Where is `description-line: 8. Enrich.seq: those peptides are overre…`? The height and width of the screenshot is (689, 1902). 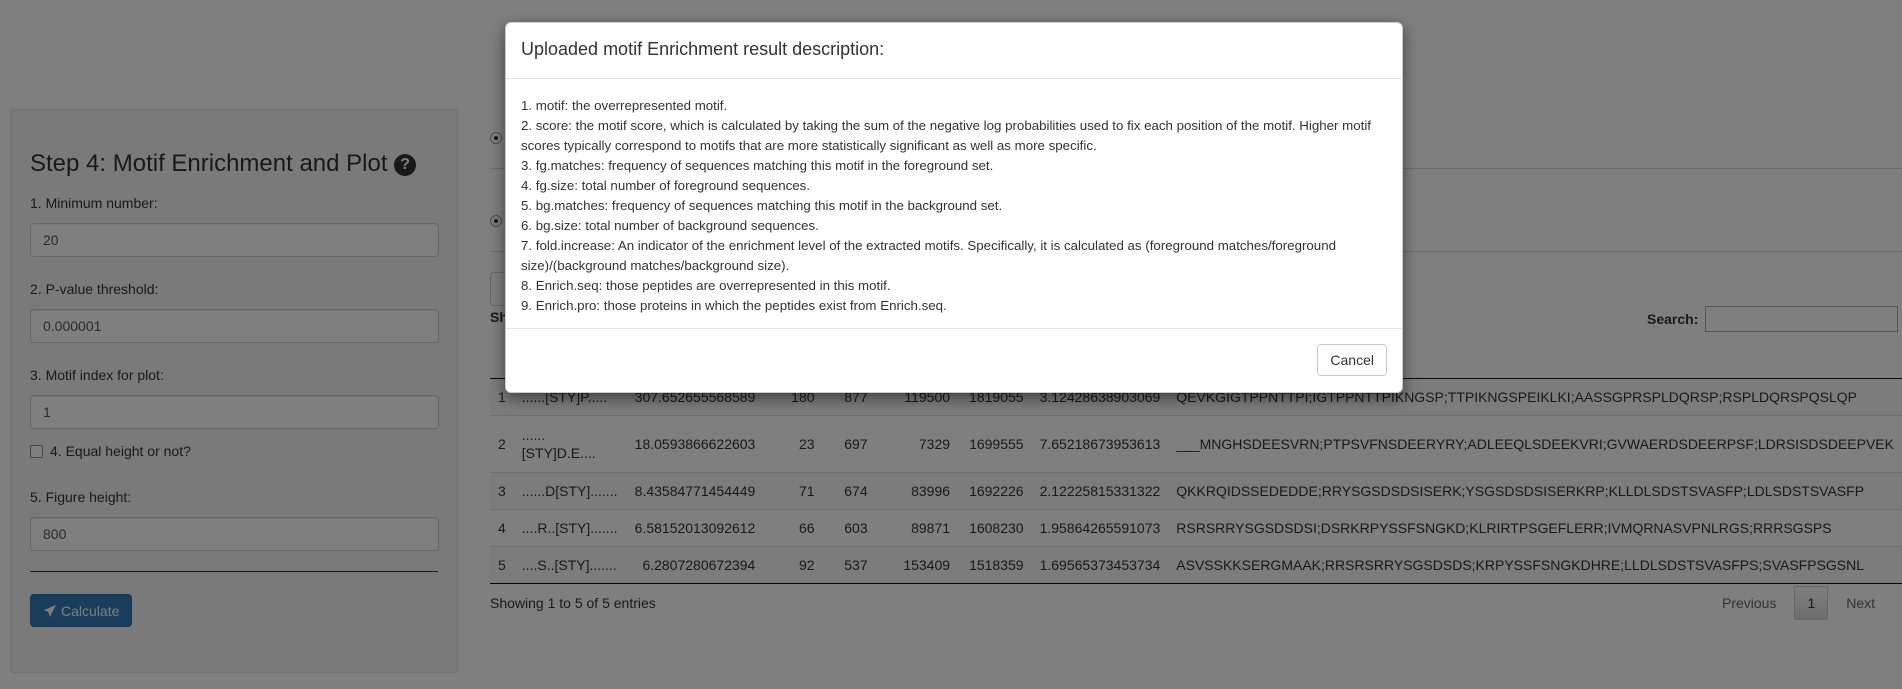 description-line: 8. Enrich.seq: those peptides are overre… is located at coordinates (706, 285).